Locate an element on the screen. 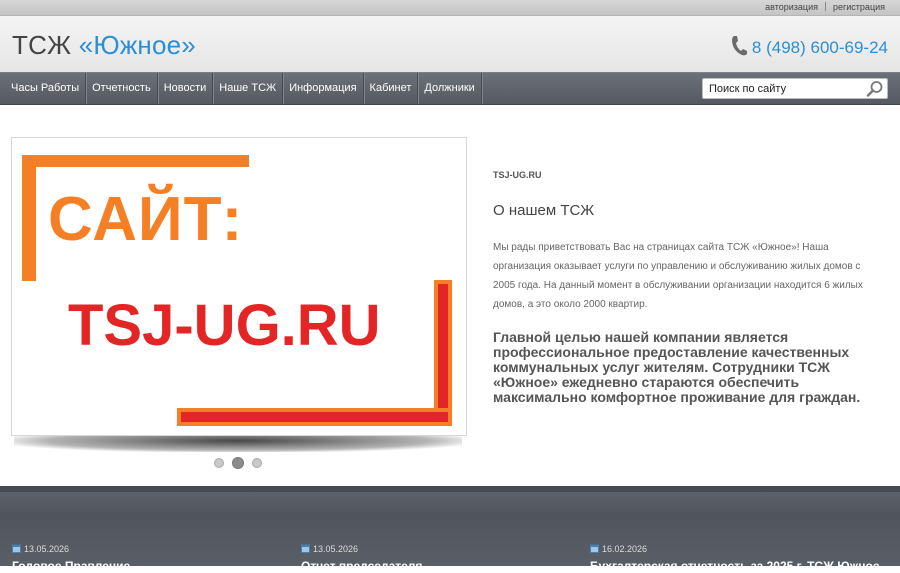  login-link: авторизация is located at coordinates (791, 7).